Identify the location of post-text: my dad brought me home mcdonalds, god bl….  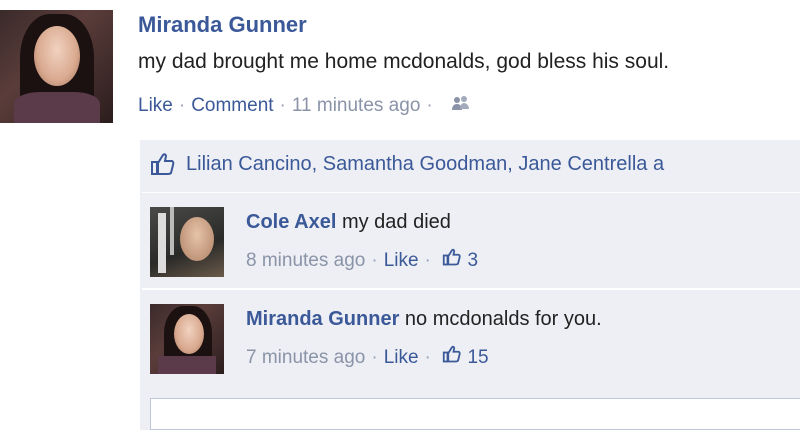
(404, 61).